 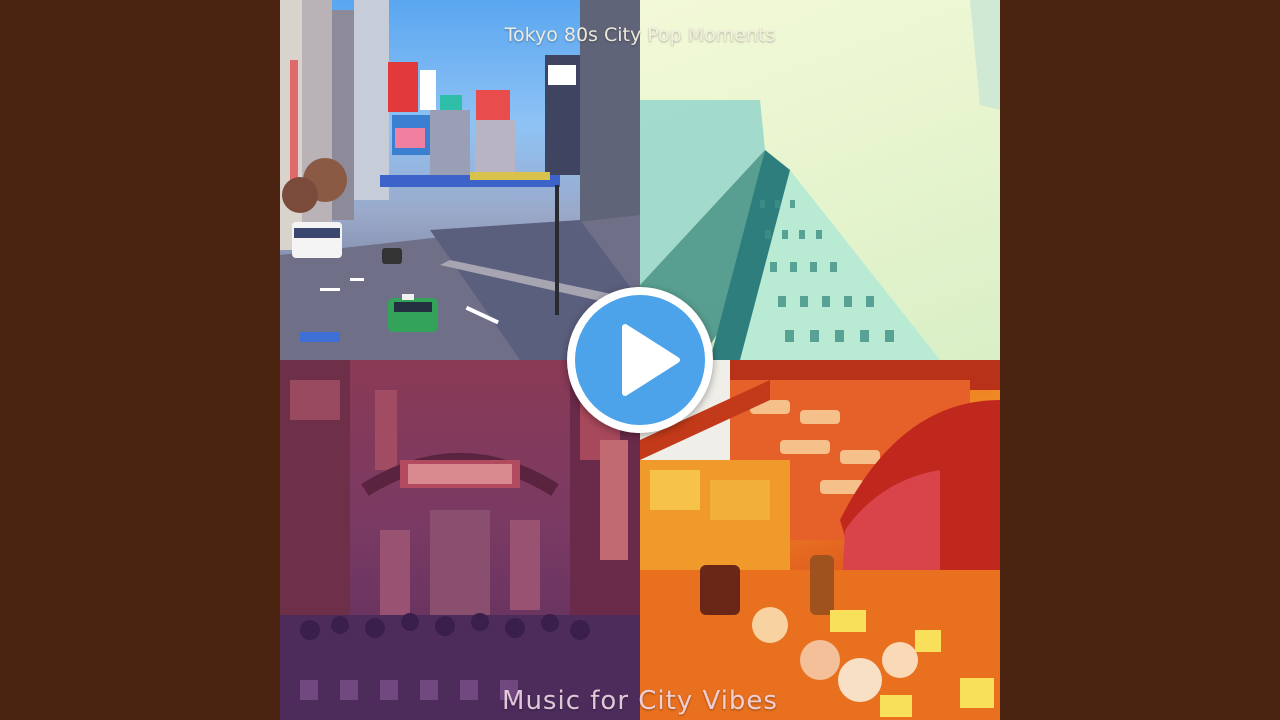 I want to click on play-button-circle, so click(x=640, y=360).